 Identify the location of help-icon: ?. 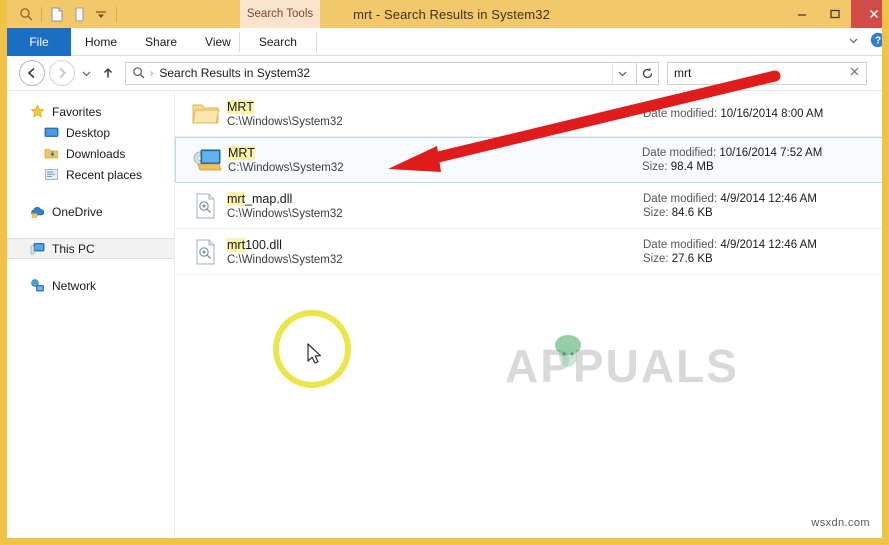
(876, 41).